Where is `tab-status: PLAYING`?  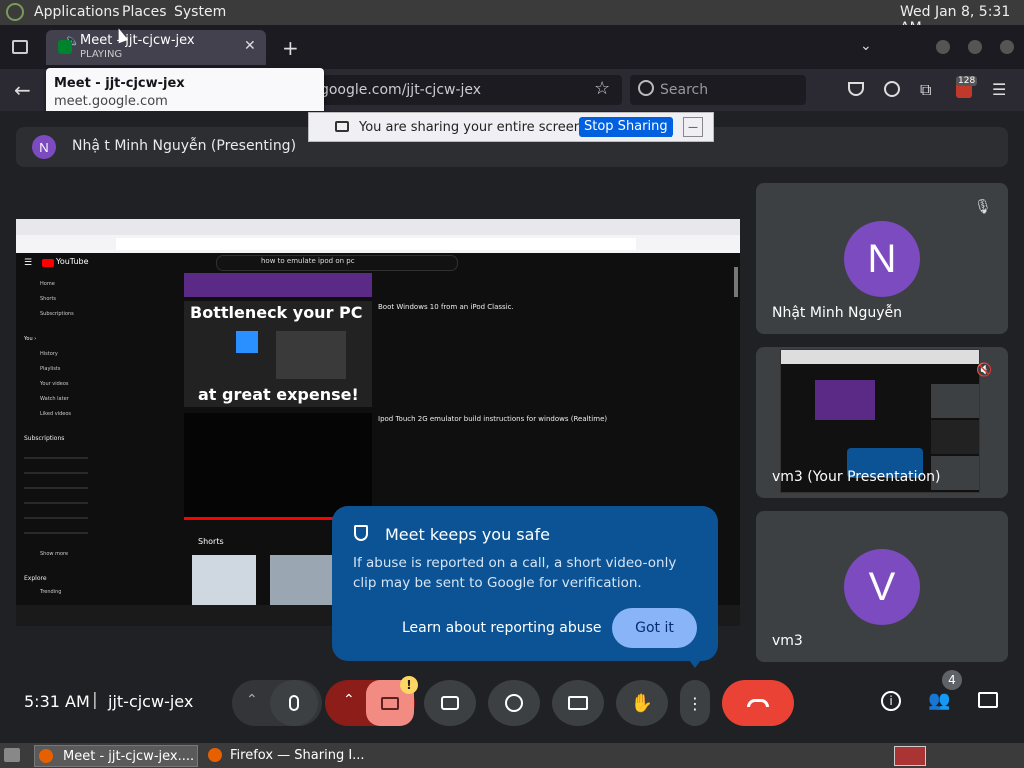 tab-status: PLAYING is located at coordinates (101, 54).